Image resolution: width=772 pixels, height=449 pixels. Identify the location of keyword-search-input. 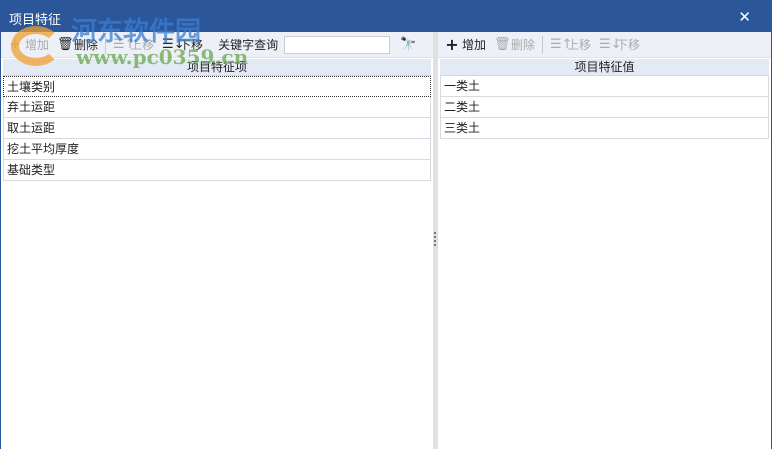
(337, 44).